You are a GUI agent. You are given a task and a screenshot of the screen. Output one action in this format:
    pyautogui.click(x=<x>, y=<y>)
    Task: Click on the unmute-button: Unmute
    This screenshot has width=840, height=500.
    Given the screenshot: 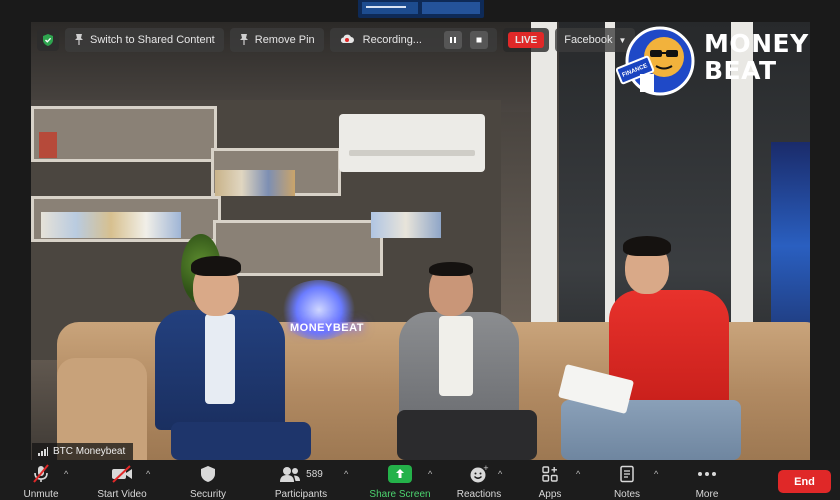 What is the action you would take?
    pyautogui.click(x=41, y=480)
    